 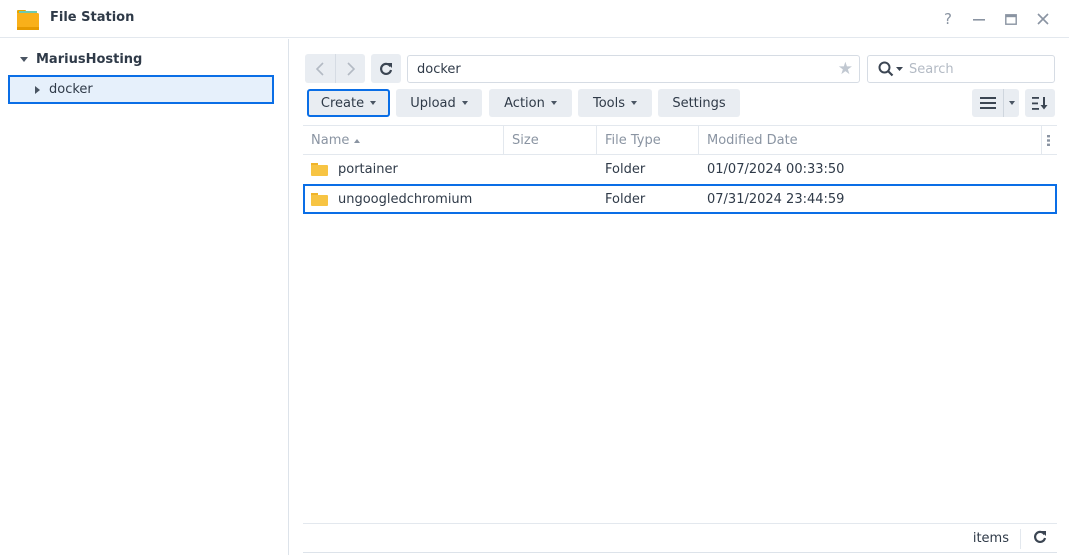 I want to click on create-button: Create, so click(x=348, y=103).